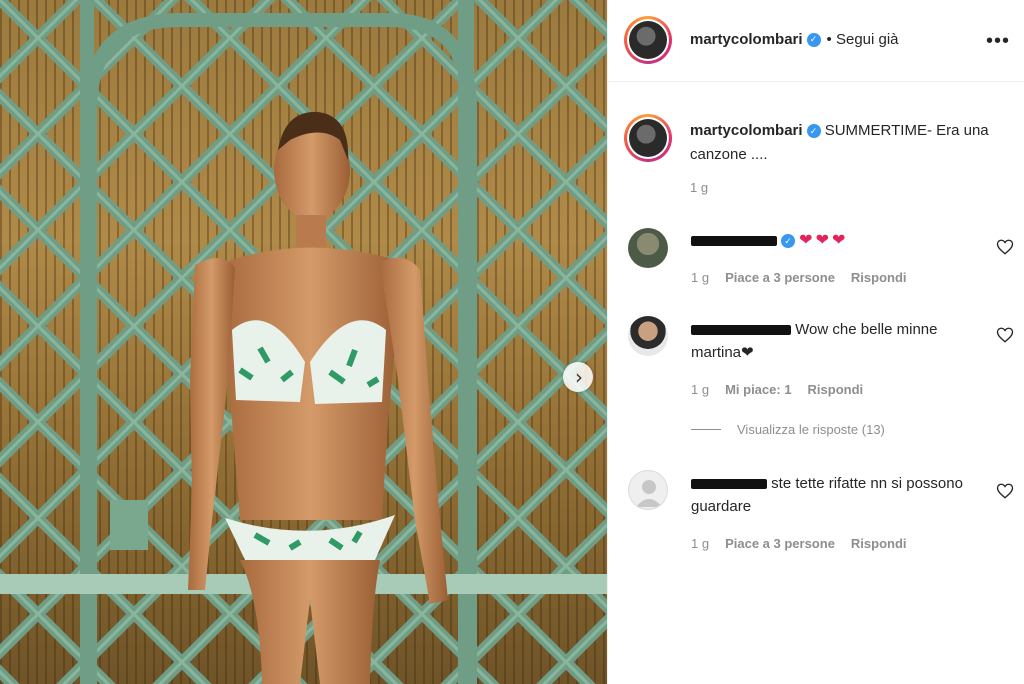  What do you see at coordinates (998, 41) in the screenshot?
I see `more-options-icon: •••` at bounding box center [998, 41].